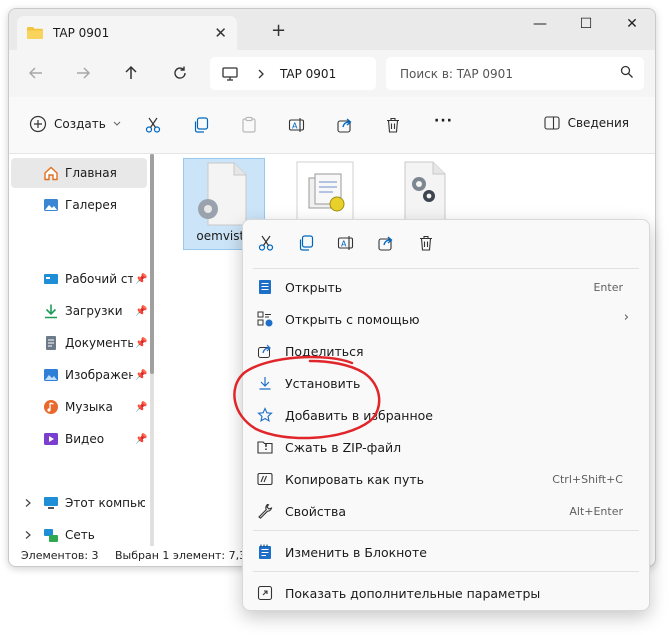 The width and height of the screenshot is (671, 635). I want to click on sidebar-item-gallery: Галерея, so click(79, 205).